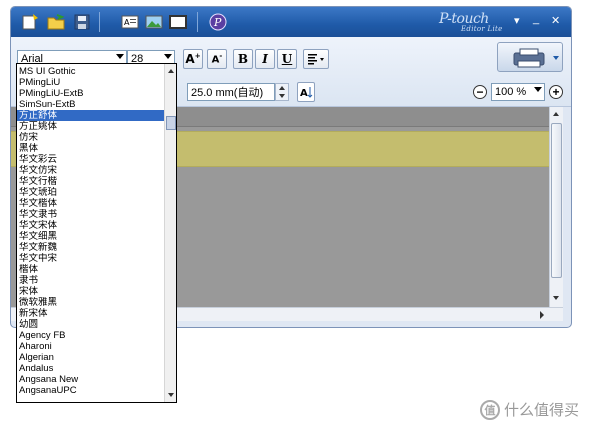 This screenshot has height=427, width=600. I want to click on vertical-scrollbar, so click(556, 207).